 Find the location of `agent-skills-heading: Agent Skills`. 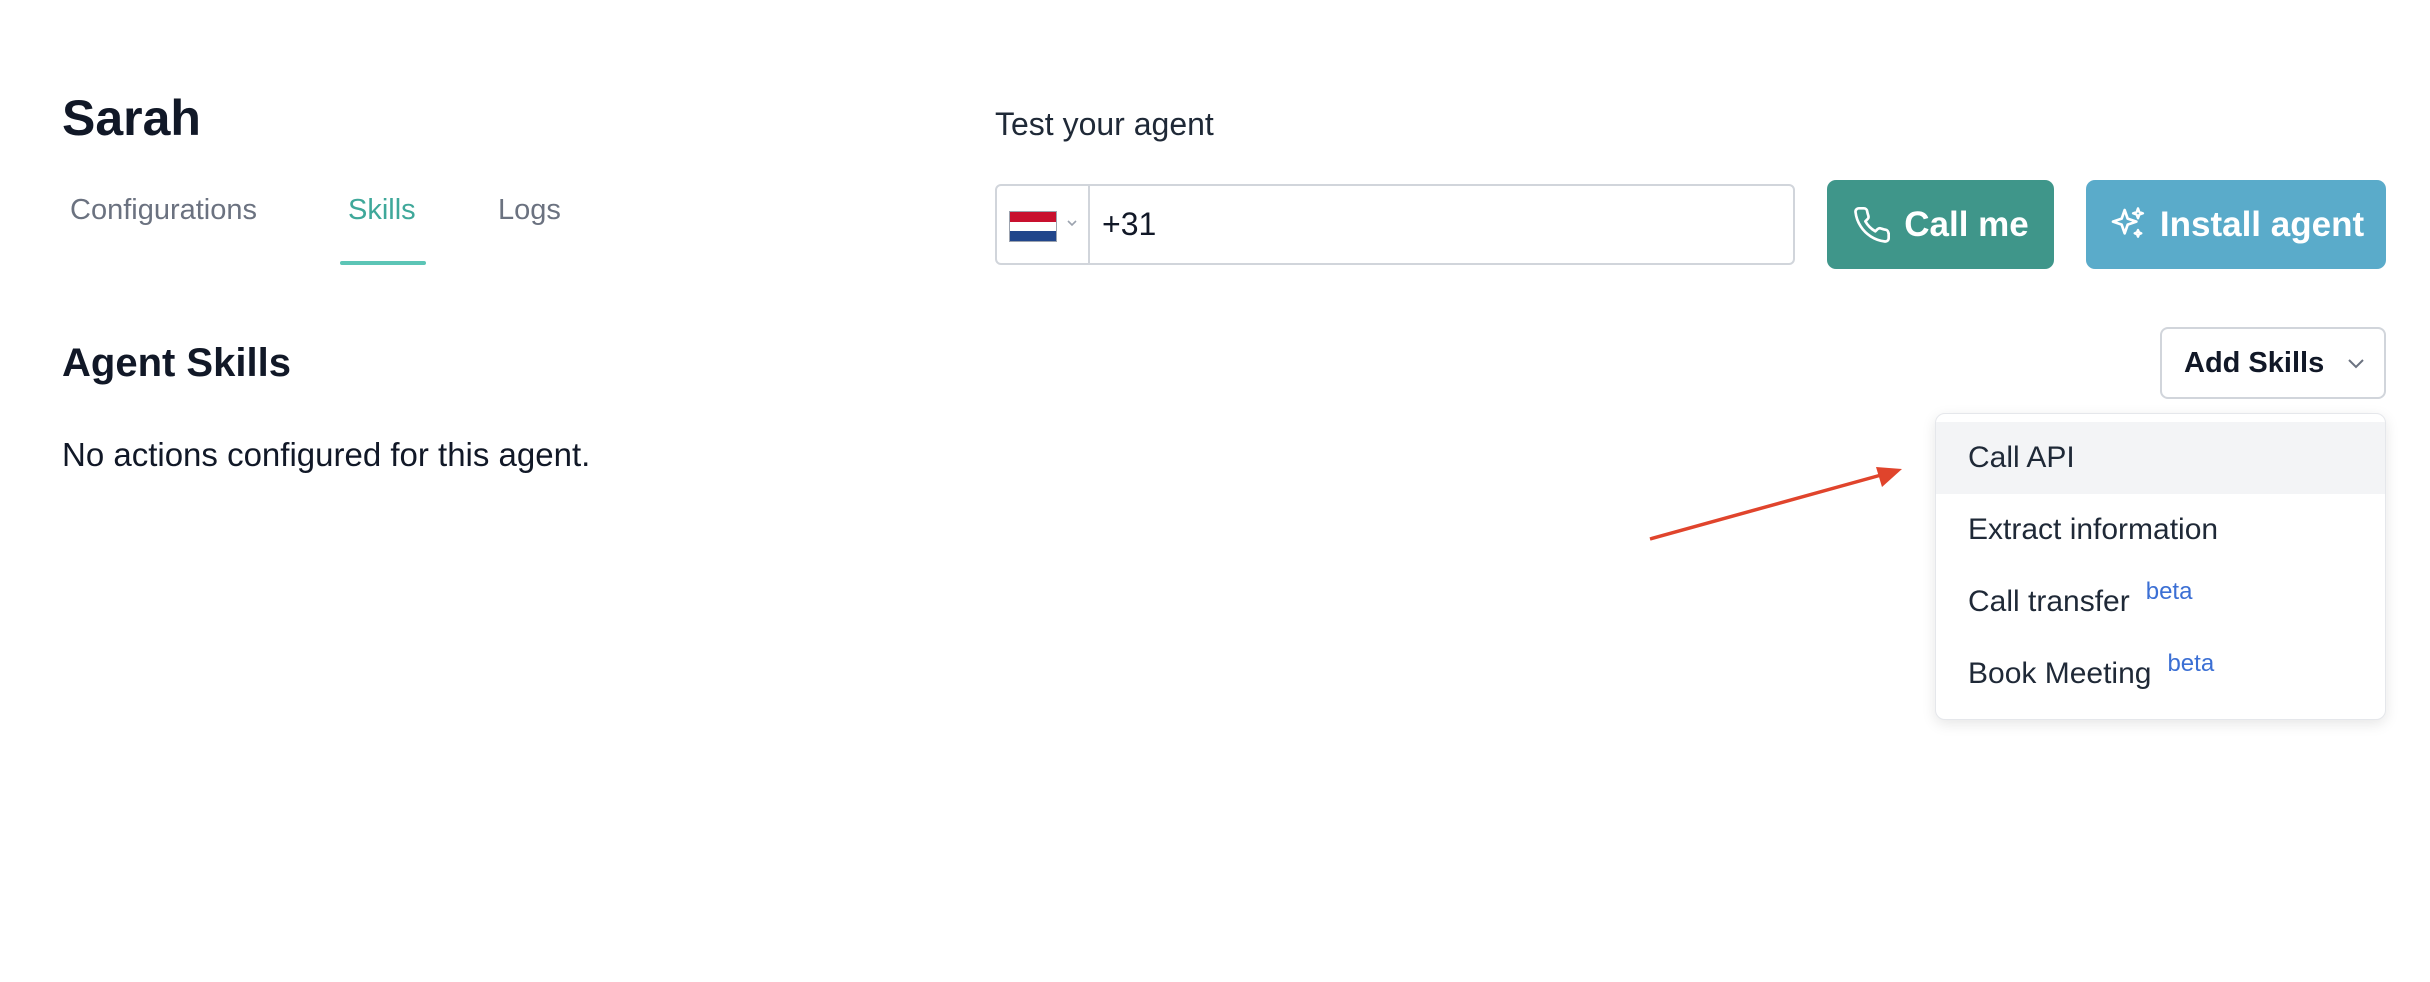

agent-skills-heading: Agent Skills is located at coordinates (176, 363).